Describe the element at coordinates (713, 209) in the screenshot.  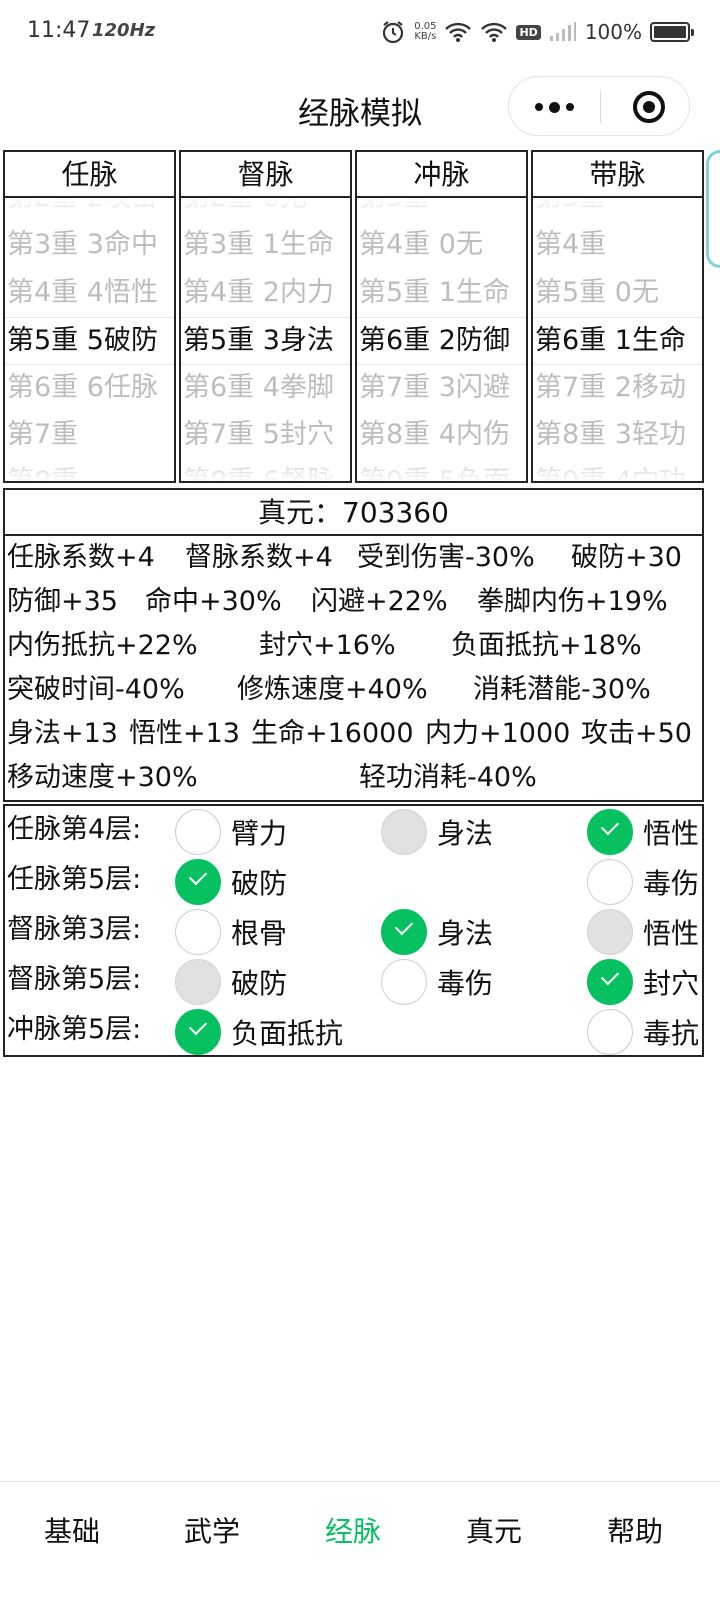
I see `scroll-indicator` at that location.